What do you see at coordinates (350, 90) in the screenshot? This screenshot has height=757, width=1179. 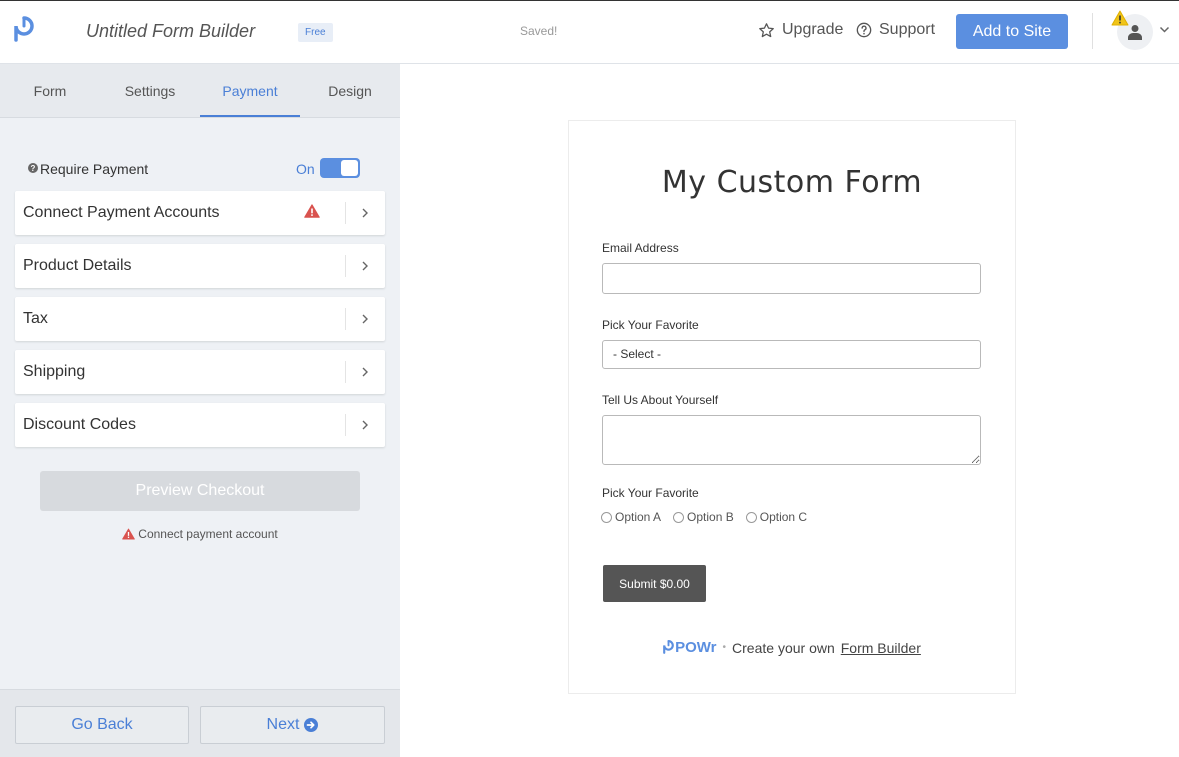 I see `tab-design: Design` at bounding box center [350, 90].